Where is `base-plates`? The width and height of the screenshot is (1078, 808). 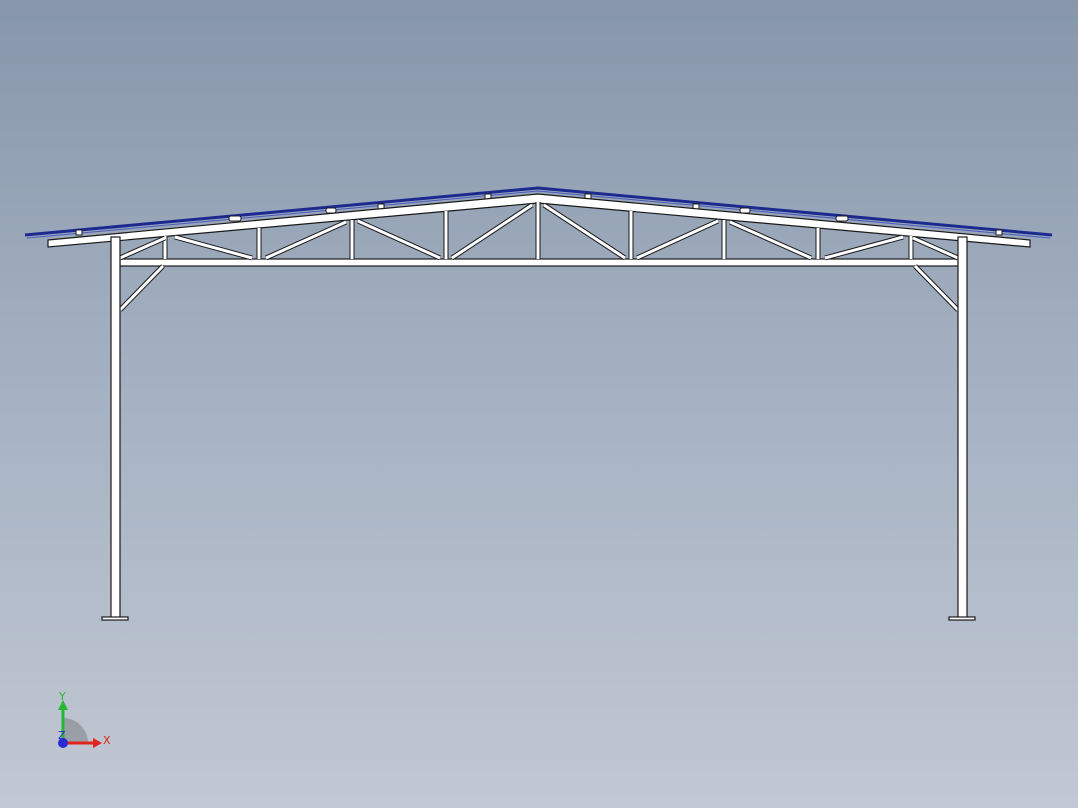
base-plates is located at coordinates (538, 618).